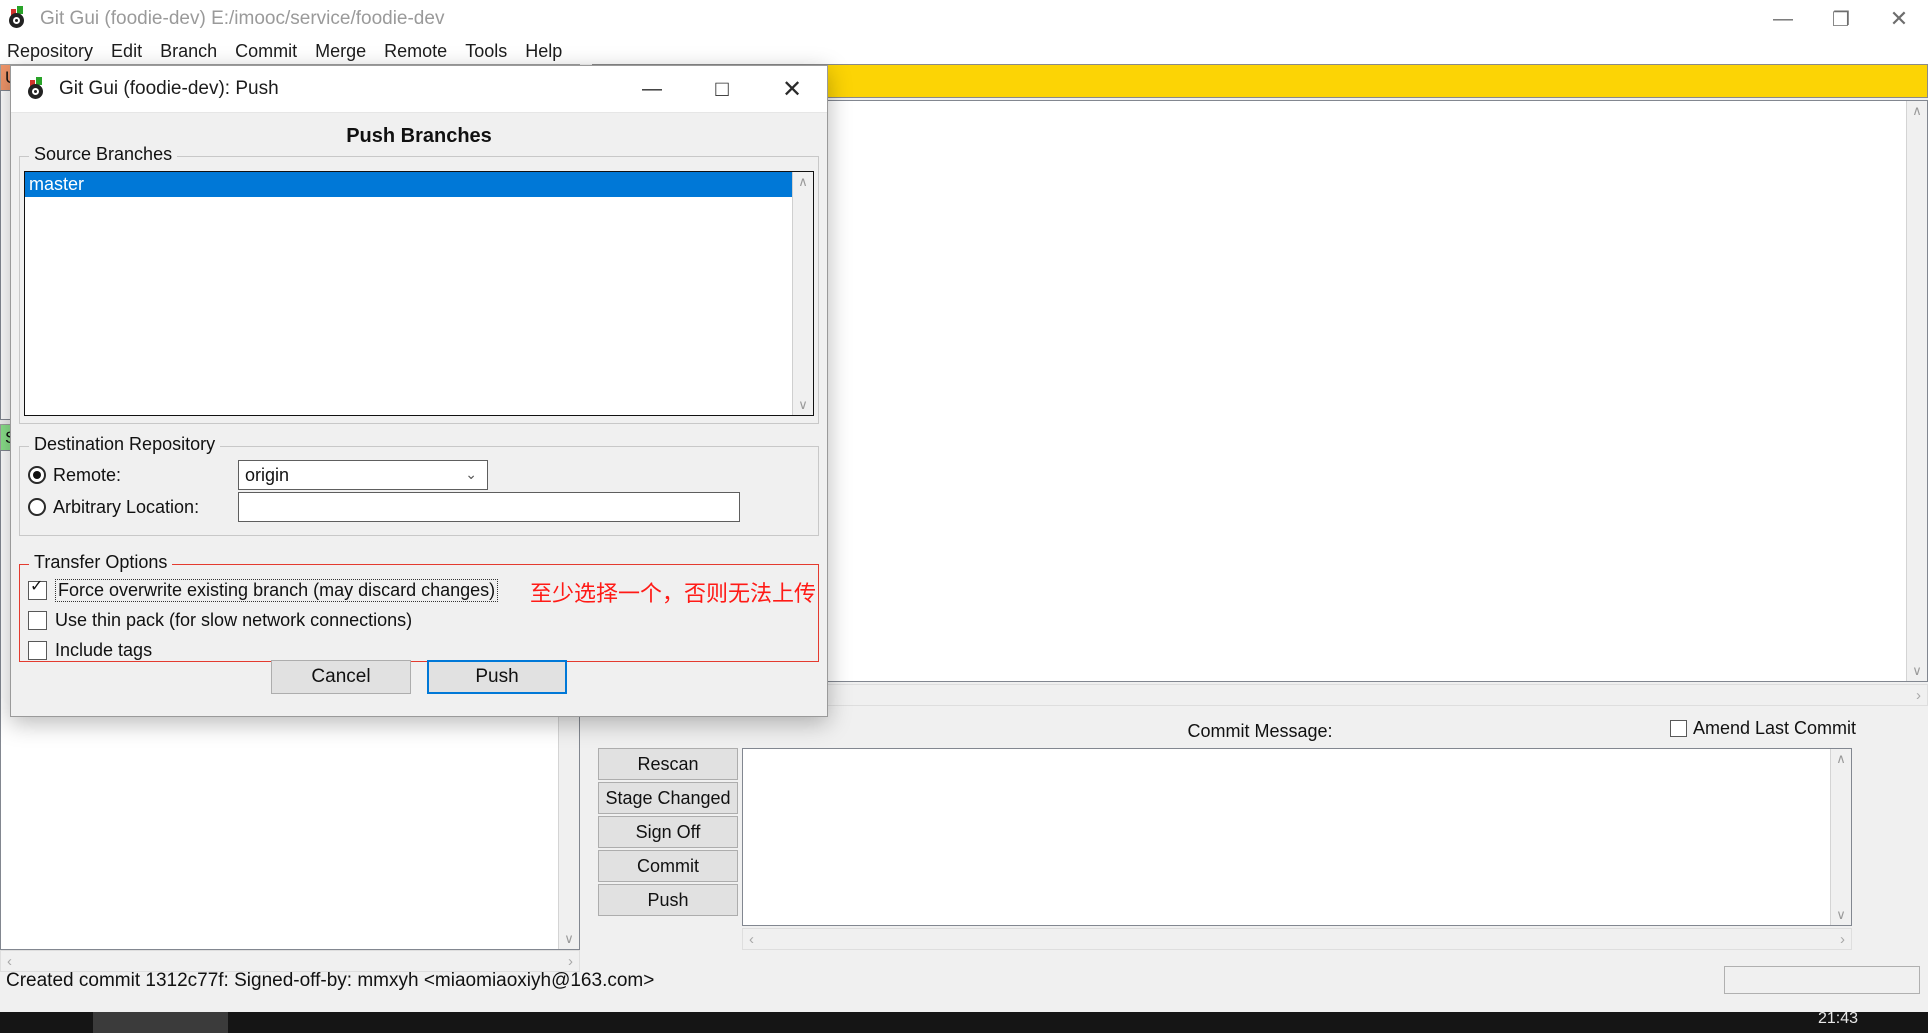  Describe the element at coordinates (486, 51) in the screenshot. I see `menu-tools: Tools` at that location.